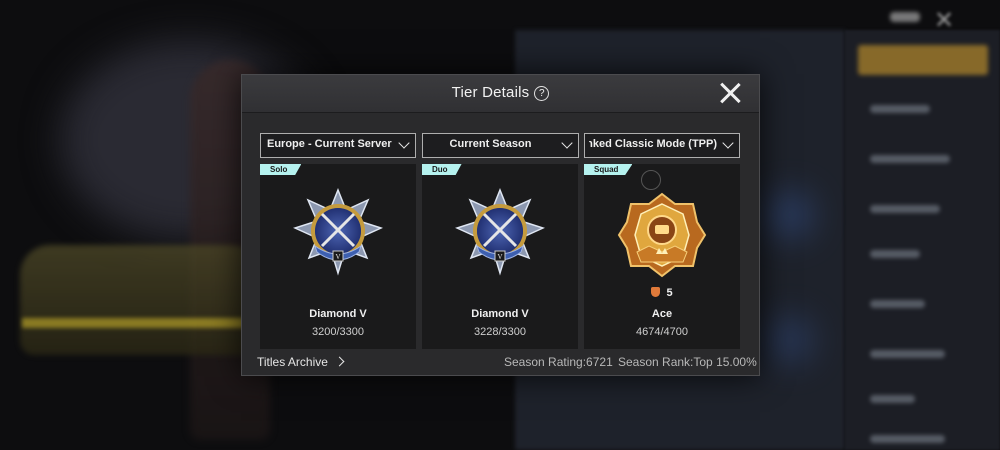  I want to click on ace-level-value: 5, so click(669, 293).